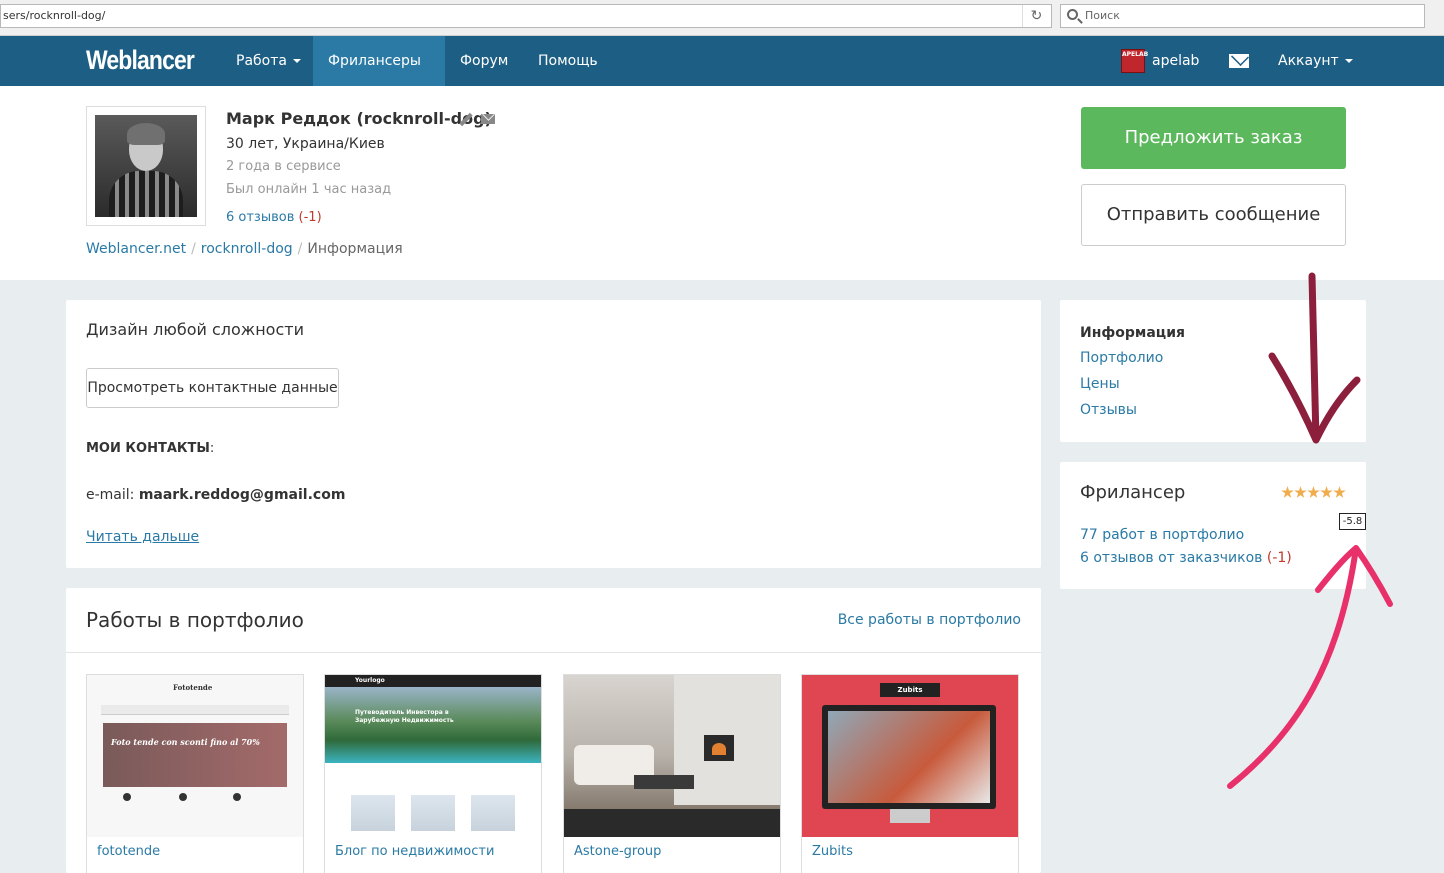 This screenshot has width=1444, height=873. I want to click on contacts-heading-text: МОИ КОНТАКТЫ, so click(148, 448).